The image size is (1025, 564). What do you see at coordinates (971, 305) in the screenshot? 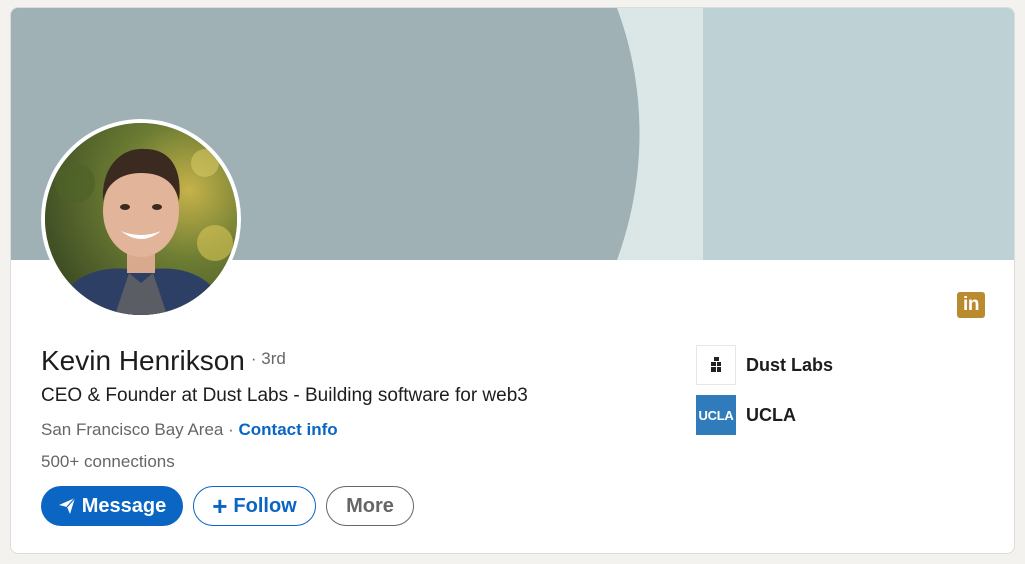
I see `linkedin-icon: in` at bounding box center [971, 305].